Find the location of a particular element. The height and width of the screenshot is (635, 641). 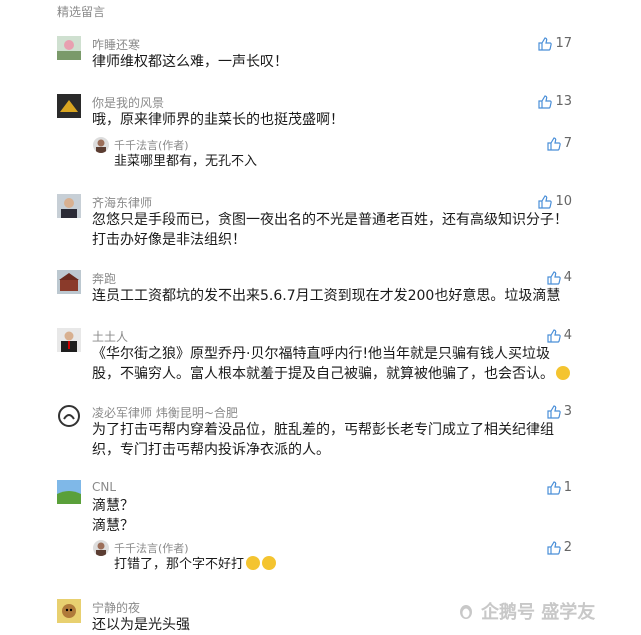

smile-emoji-icon is located at coordinates (563, 373).